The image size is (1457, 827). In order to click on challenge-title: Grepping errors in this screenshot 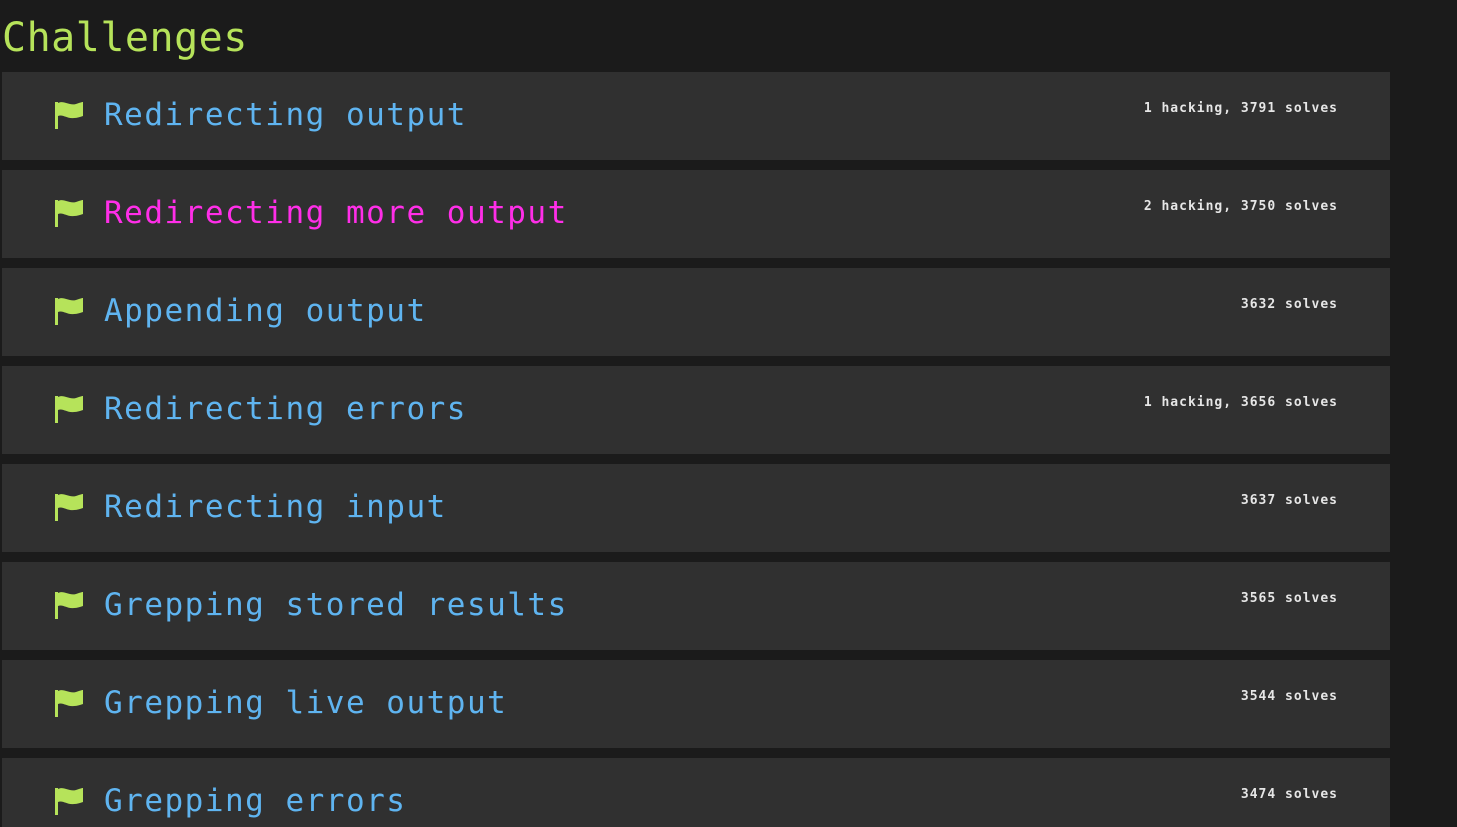, I will do `click(255, 801)`.